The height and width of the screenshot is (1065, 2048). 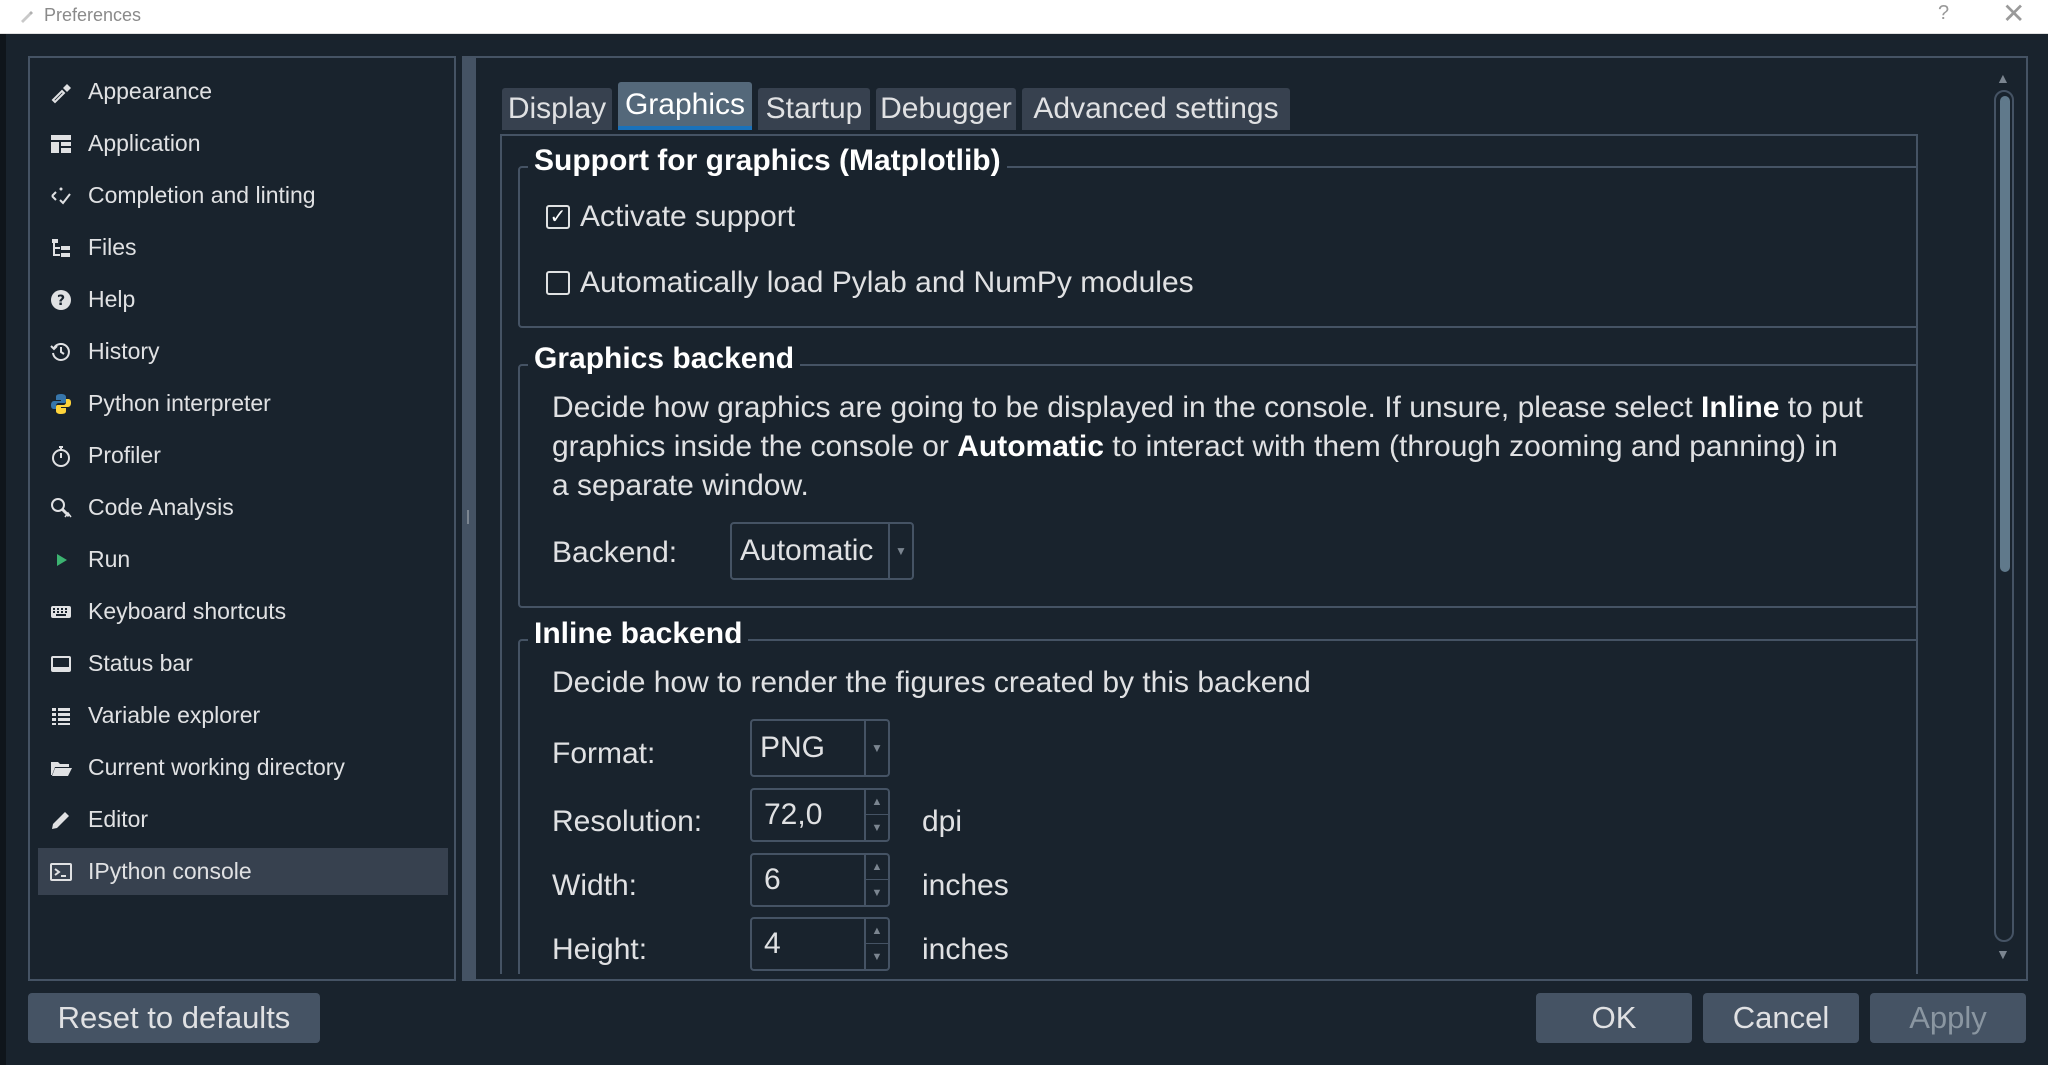 I want to click on height-unit: inches, so click(x=965, y=949).